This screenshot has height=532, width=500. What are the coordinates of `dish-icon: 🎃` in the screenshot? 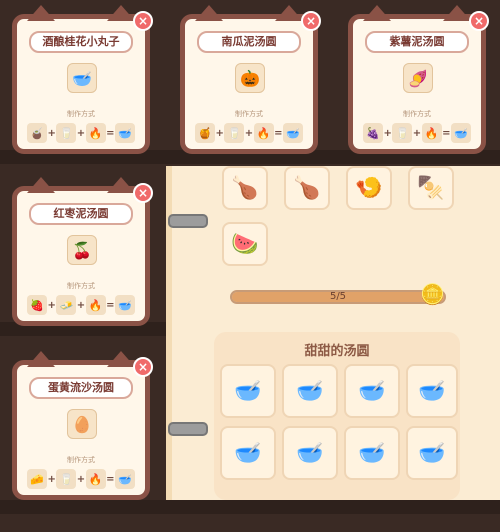 It's located at (250, 78).